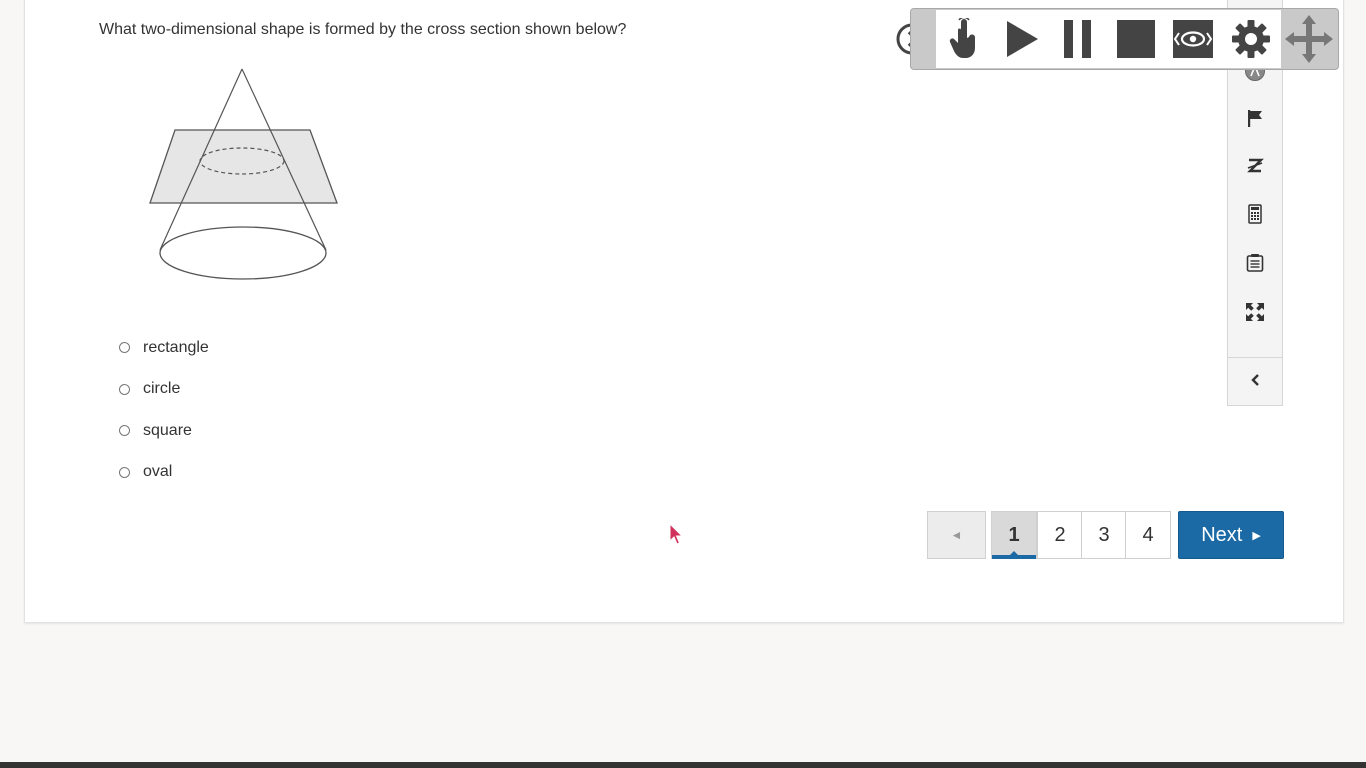 This screenshot has width=1366, height=768. What do you see at coordinates (243, 253) in the screenshot?
I see `cone-base` at bounding box center [243, 253].